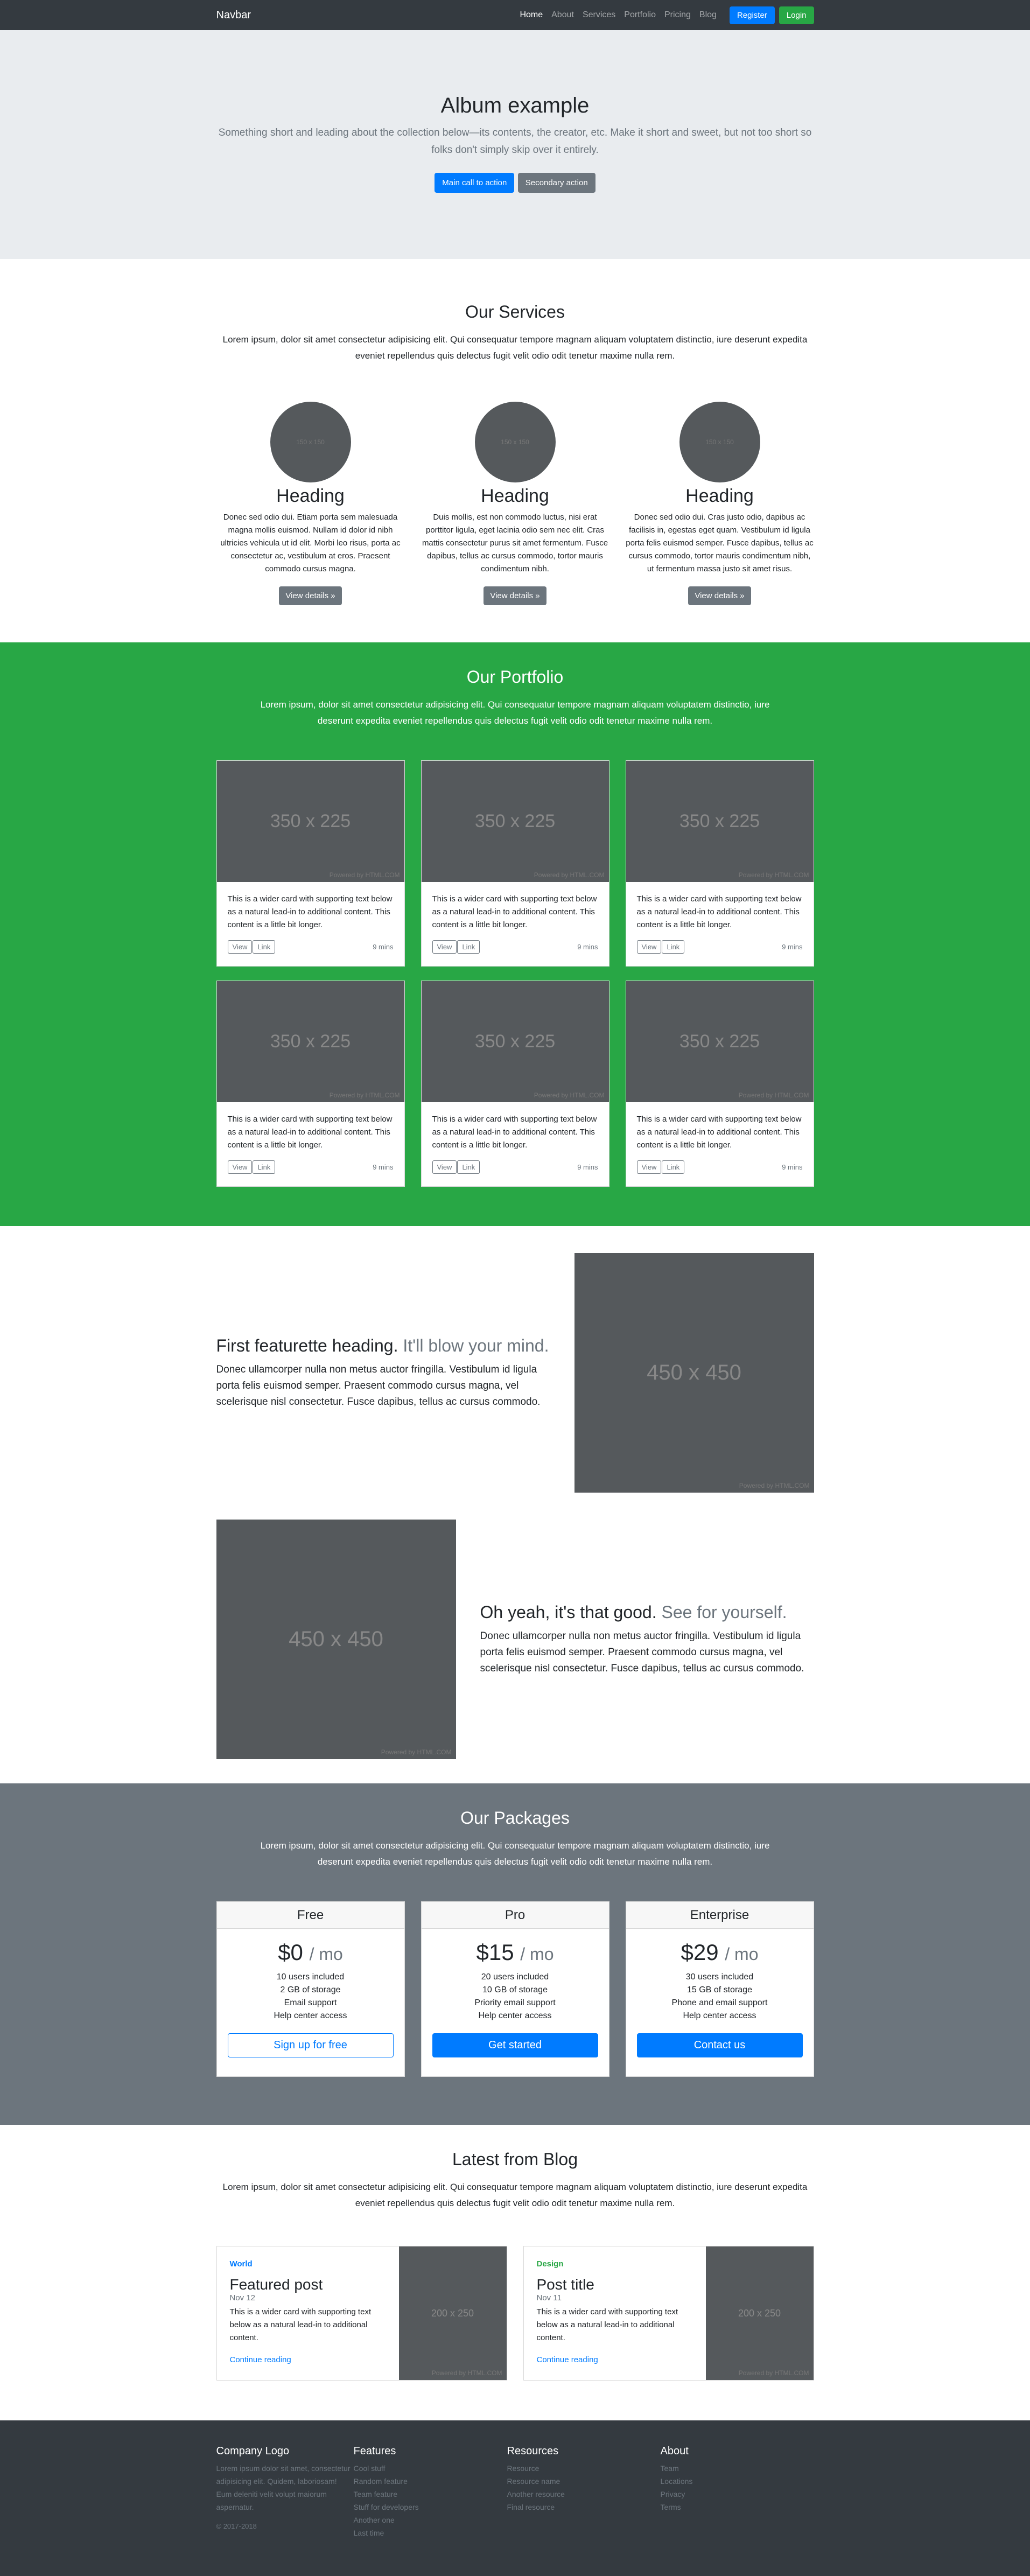 The width and height of the screenshot is (1030, 2576). I want to click on plan-feature: 20 users included, so click(515, 1977).